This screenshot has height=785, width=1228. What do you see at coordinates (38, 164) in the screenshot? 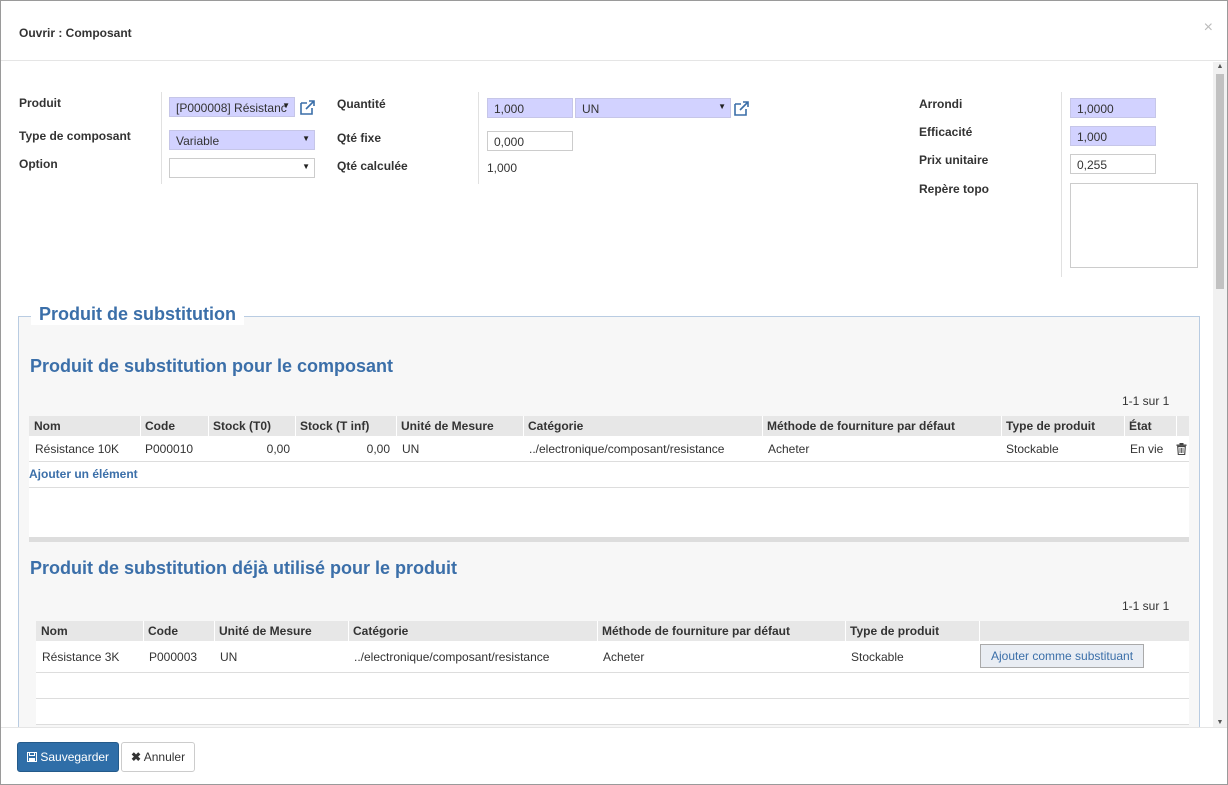
I see `option-label: Option` at bounding box center [38, 164].